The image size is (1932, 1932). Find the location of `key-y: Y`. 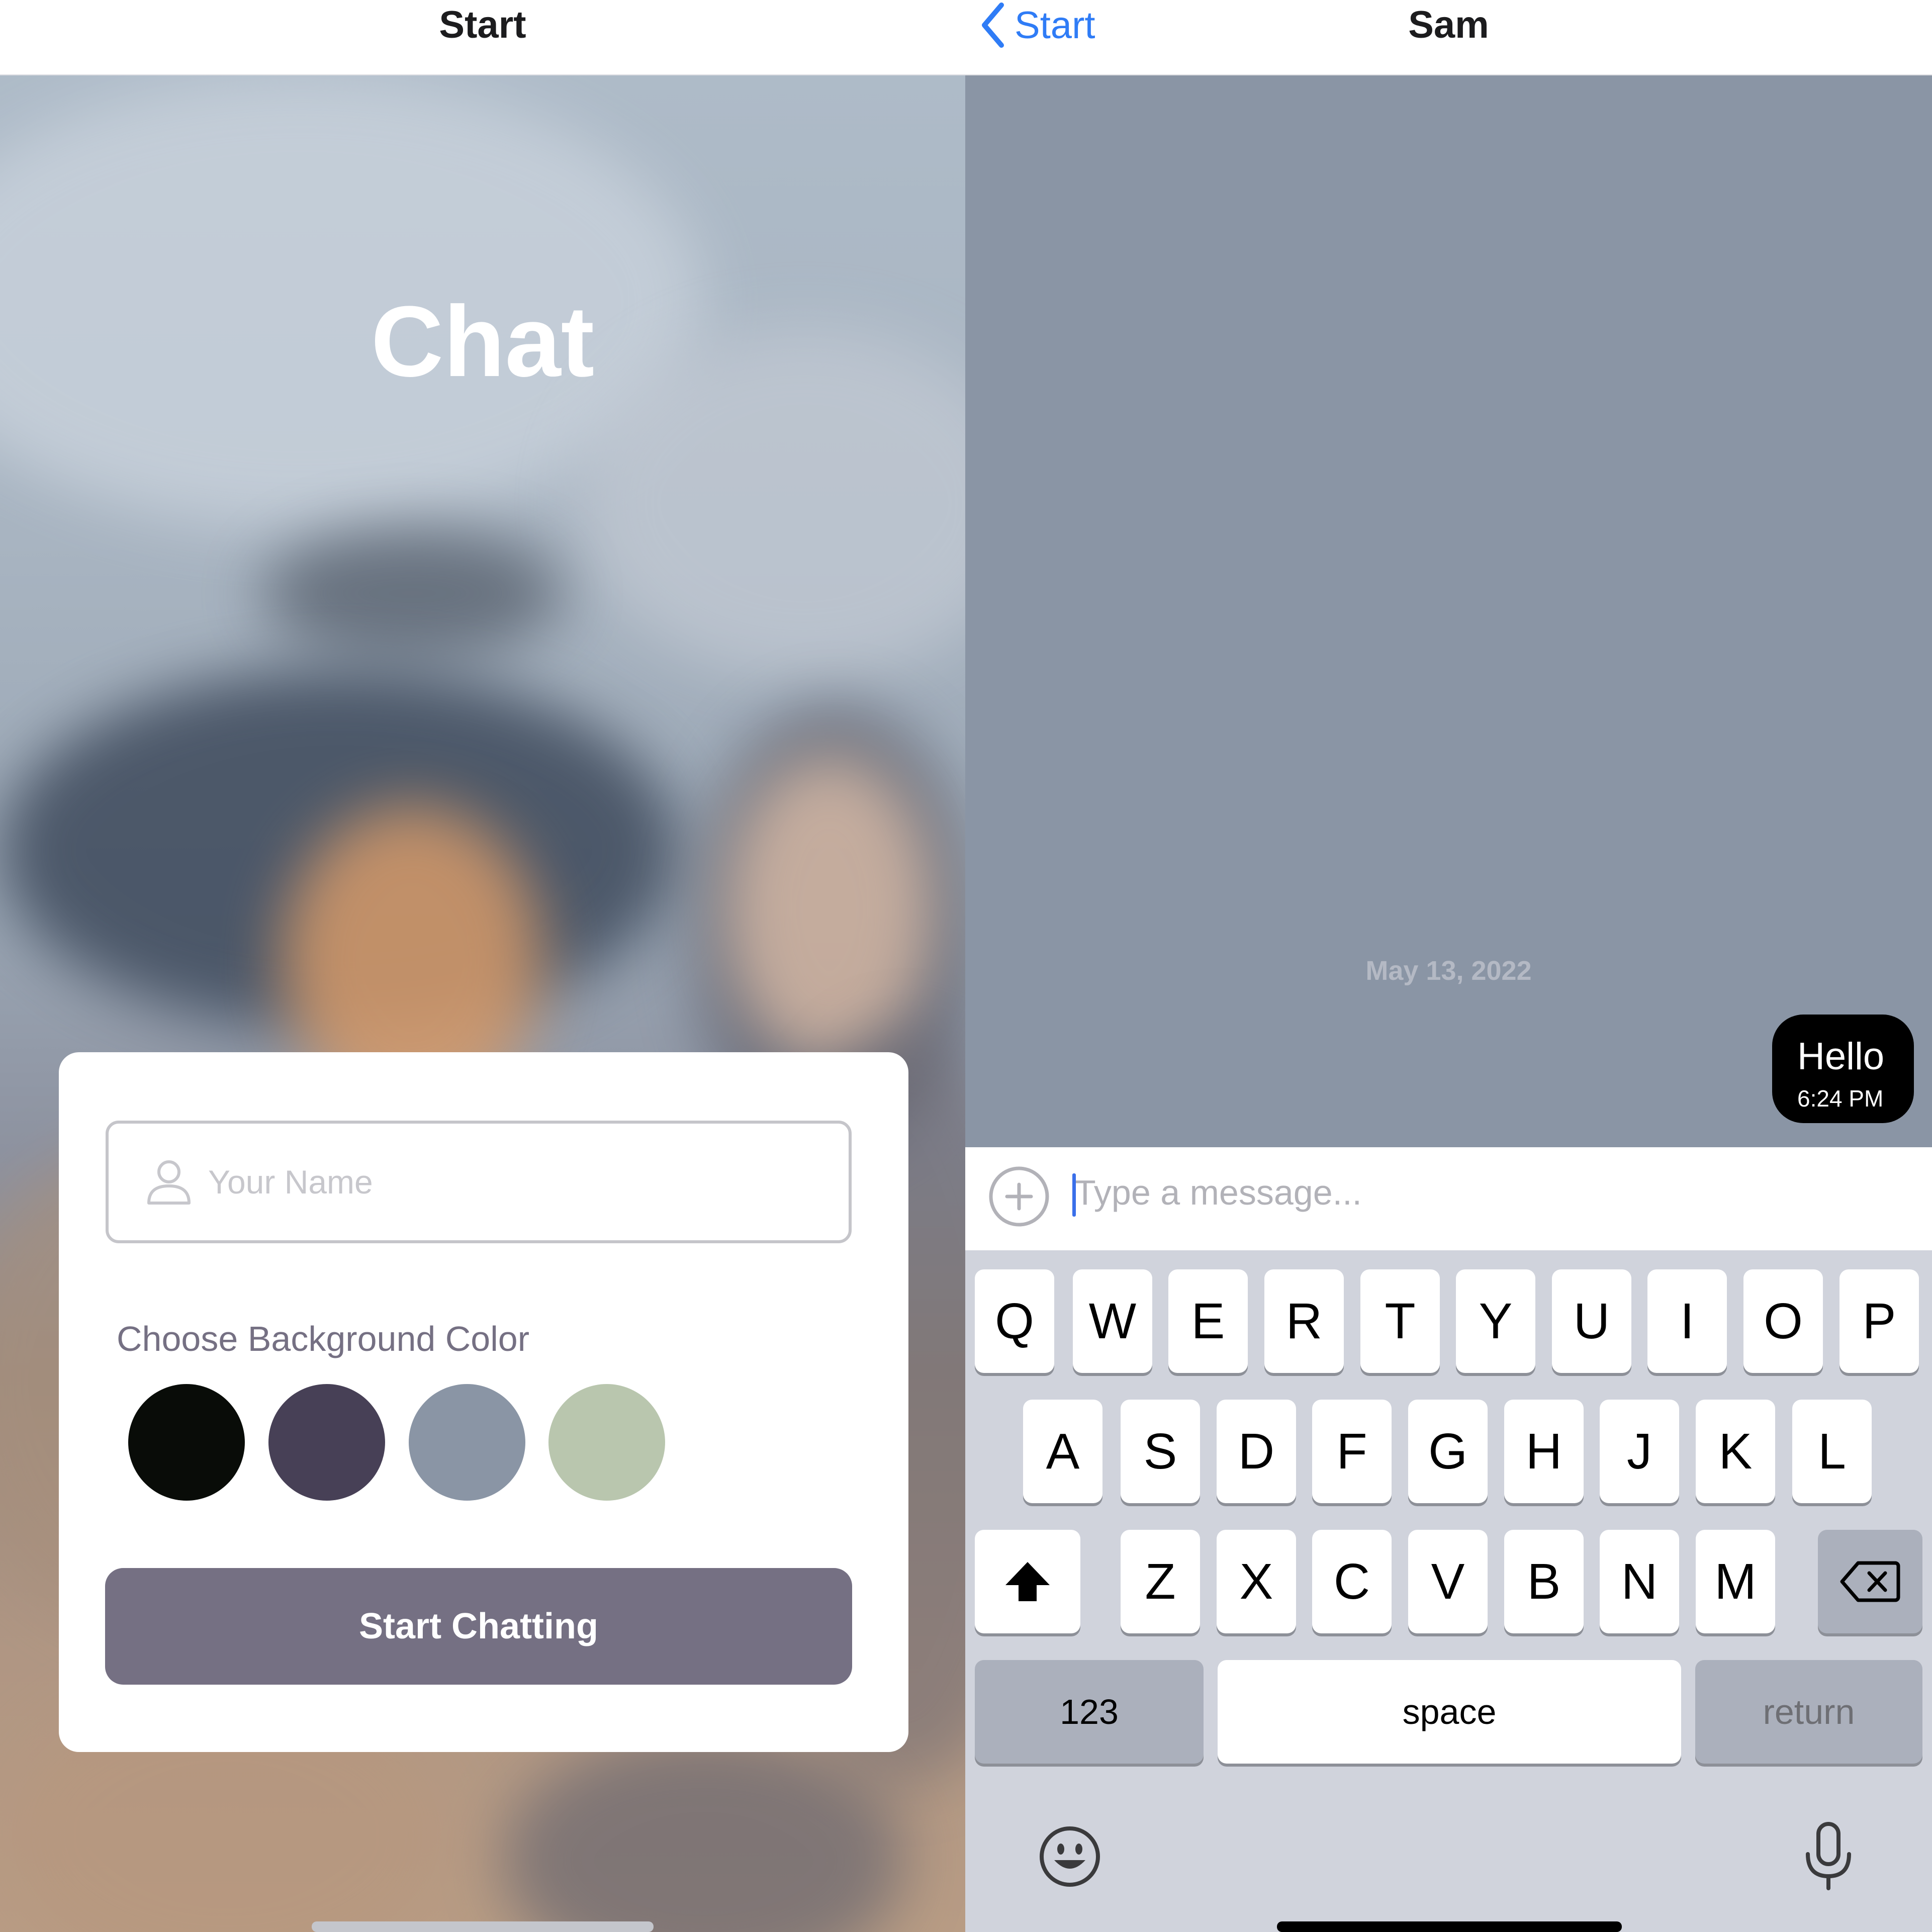

key-y: Y is located at coordinates (1495, 1321).